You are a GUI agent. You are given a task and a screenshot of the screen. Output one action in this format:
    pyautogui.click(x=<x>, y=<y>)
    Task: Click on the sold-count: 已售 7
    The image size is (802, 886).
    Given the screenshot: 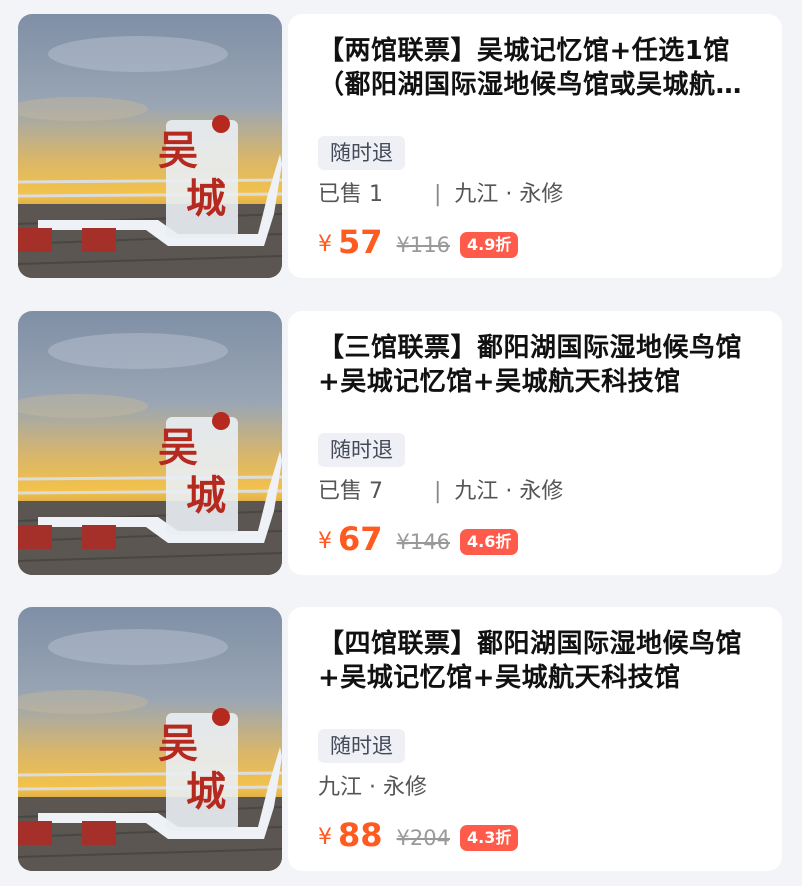 What is the action you would take?
    pyautogui.click(x=350, y=491)
    